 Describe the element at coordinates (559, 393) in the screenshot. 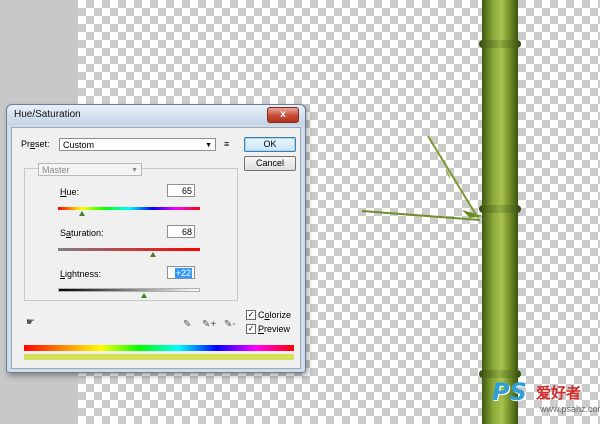

I see `watermark-chinese-text: 爱好者` at that location.